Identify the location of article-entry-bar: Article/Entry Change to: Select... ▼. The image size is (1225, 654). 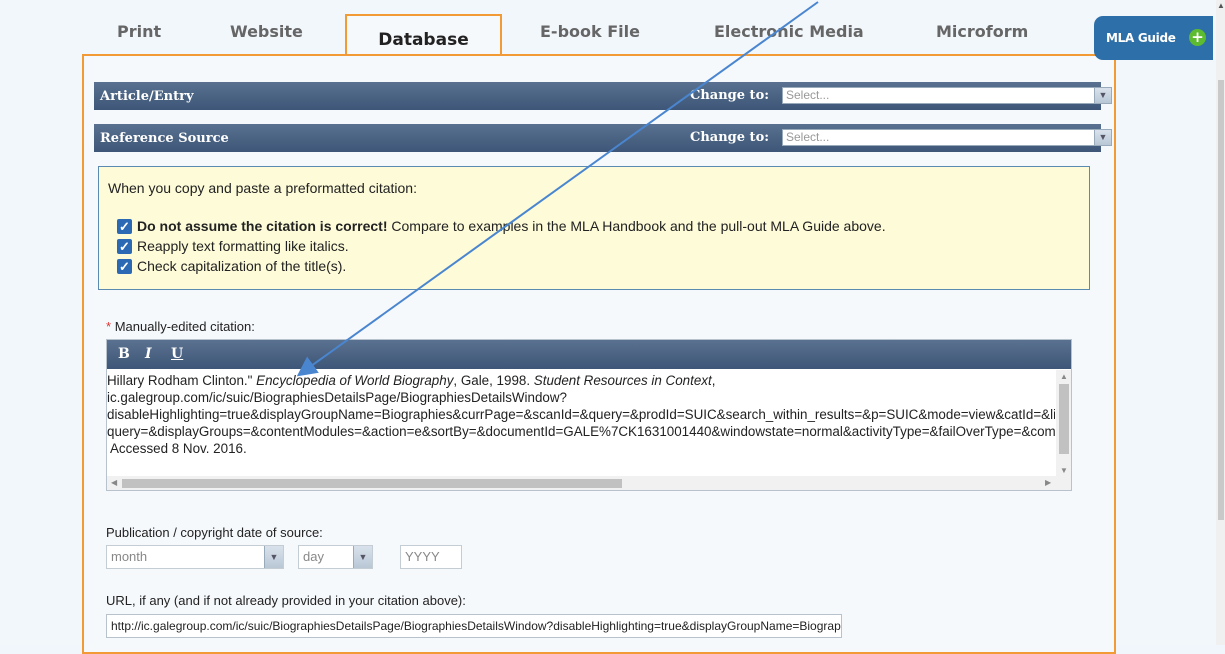
(603, 96).